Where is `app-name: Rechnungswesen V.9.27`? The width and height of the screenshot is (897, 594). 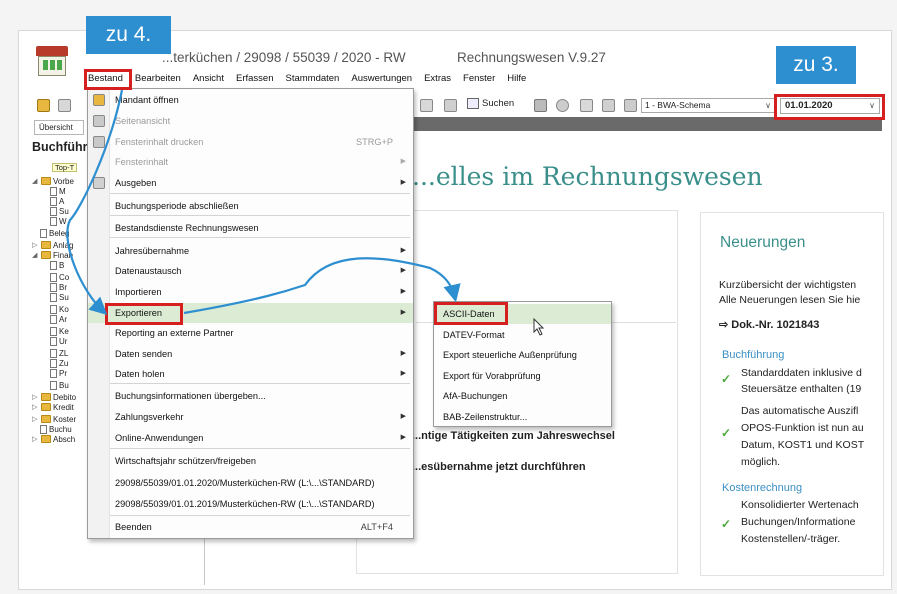 app-name: Rechnungswesen V.9.27 is located at coordinates (531, 57).